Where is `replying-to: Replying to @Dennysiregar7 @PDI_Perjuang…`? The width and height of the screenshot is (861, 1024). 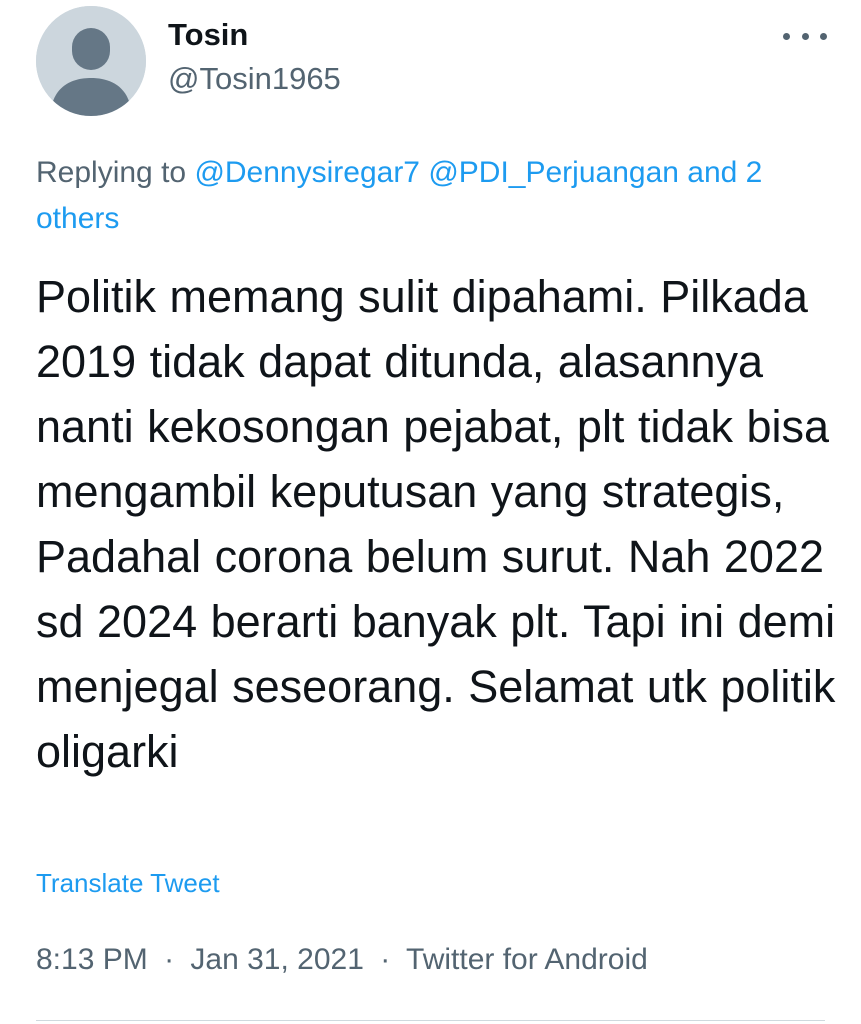
replying-to: Replying to @Dennysiregar7 @PDI_Perjuang… is located at coordinates (436, 196).